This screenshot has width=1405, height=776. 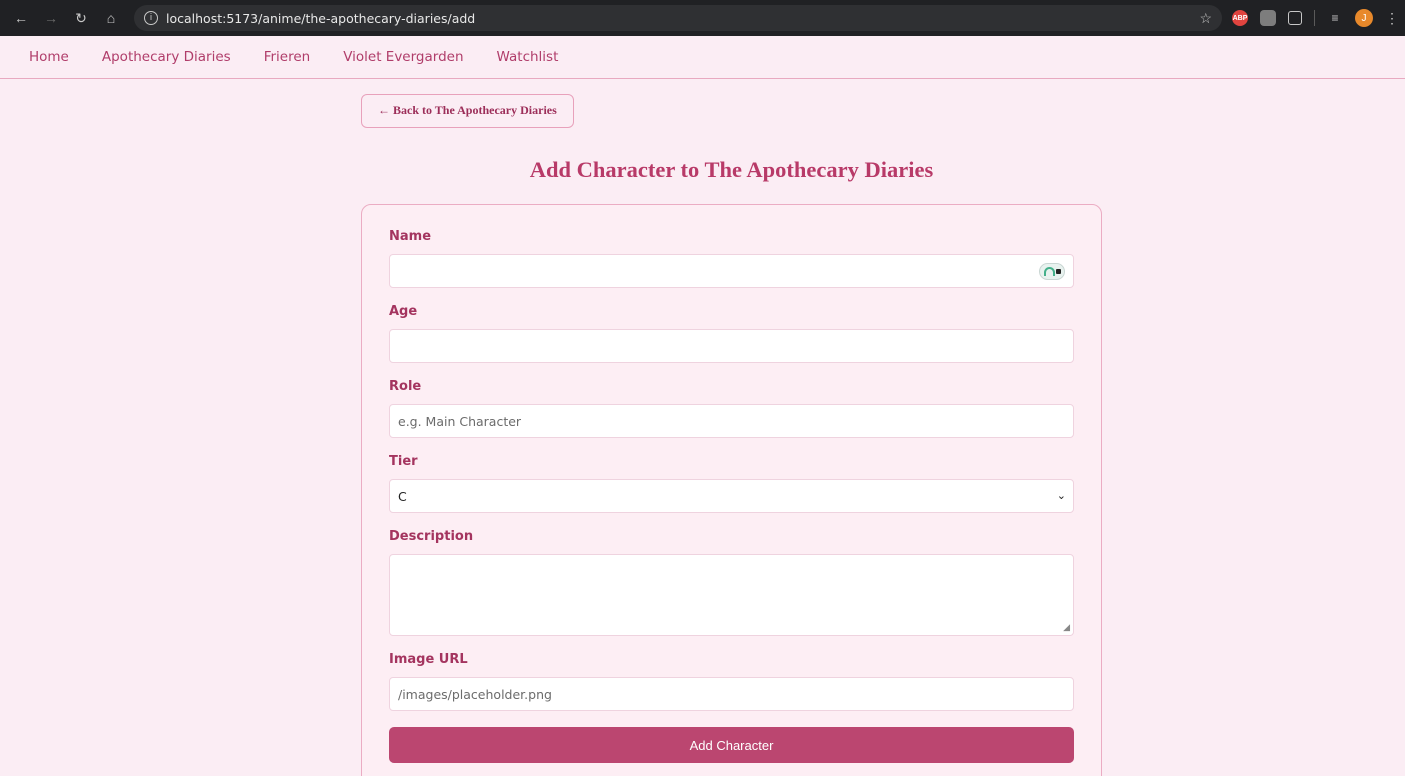 What do you see at coordinates (1049, 271) in the screenshot?
I see `password-manager-arc-icon` at bounding box center [1049, 271].